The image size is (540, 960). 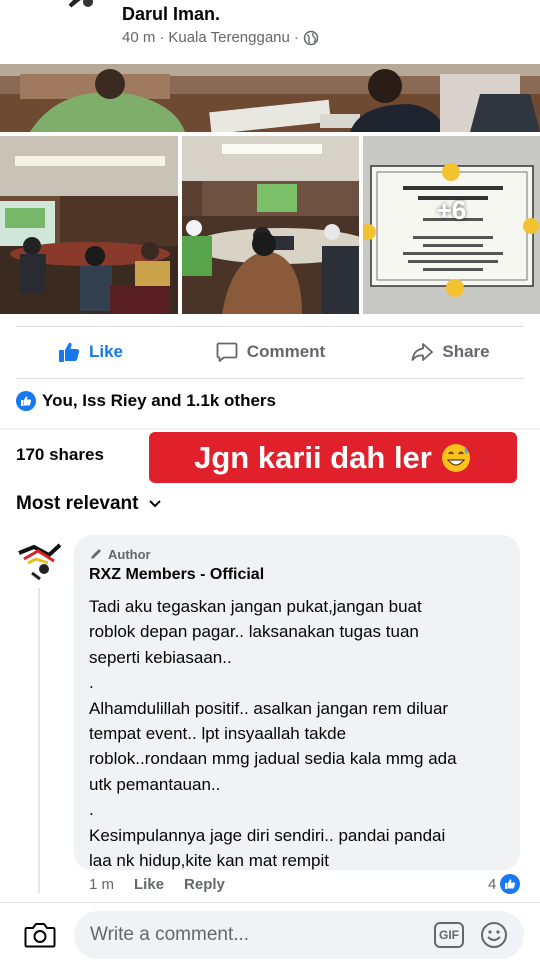 I want to click on comment-meta: 1 m Like Reply, so click(x=157, y=884).